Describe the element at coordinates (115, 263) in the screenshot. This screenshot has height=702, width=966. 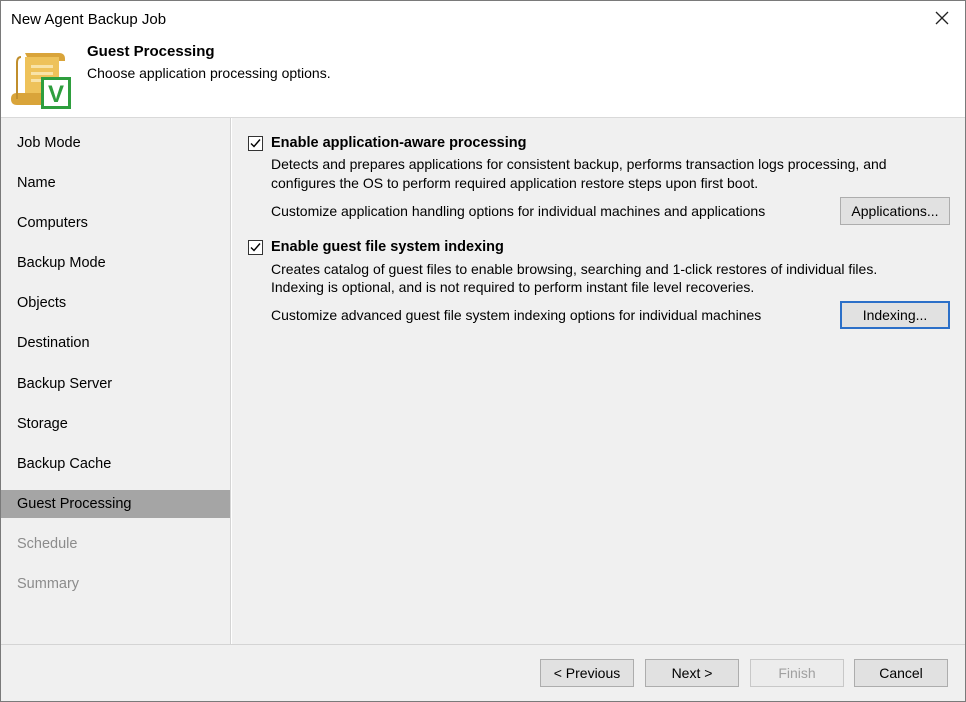
I see `step-backup-mode: Backup Mode` at that location.